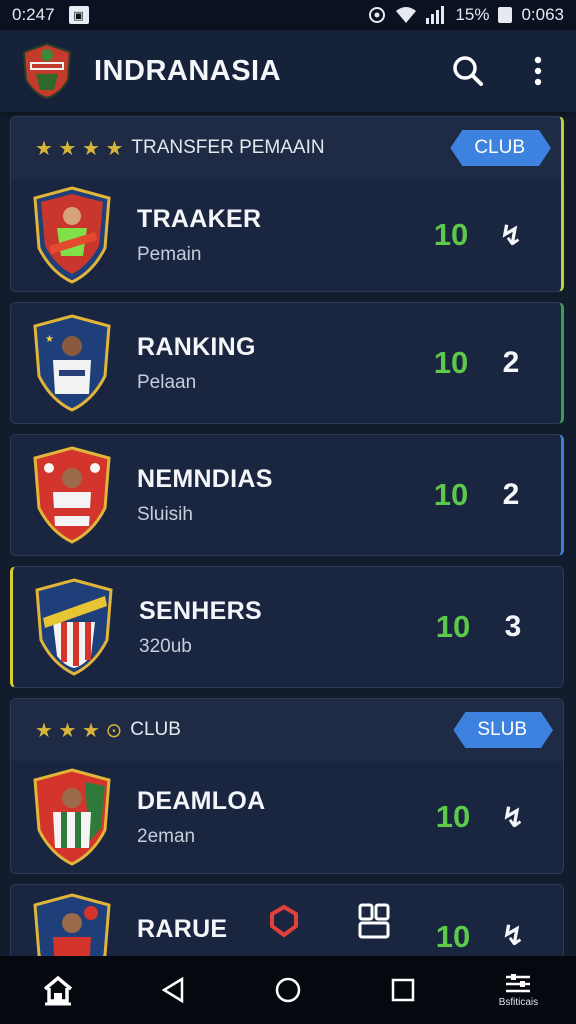 This screenshot has width=576, height=1024. I want to click on club-badge-button: CLUB, so click(500, 148).